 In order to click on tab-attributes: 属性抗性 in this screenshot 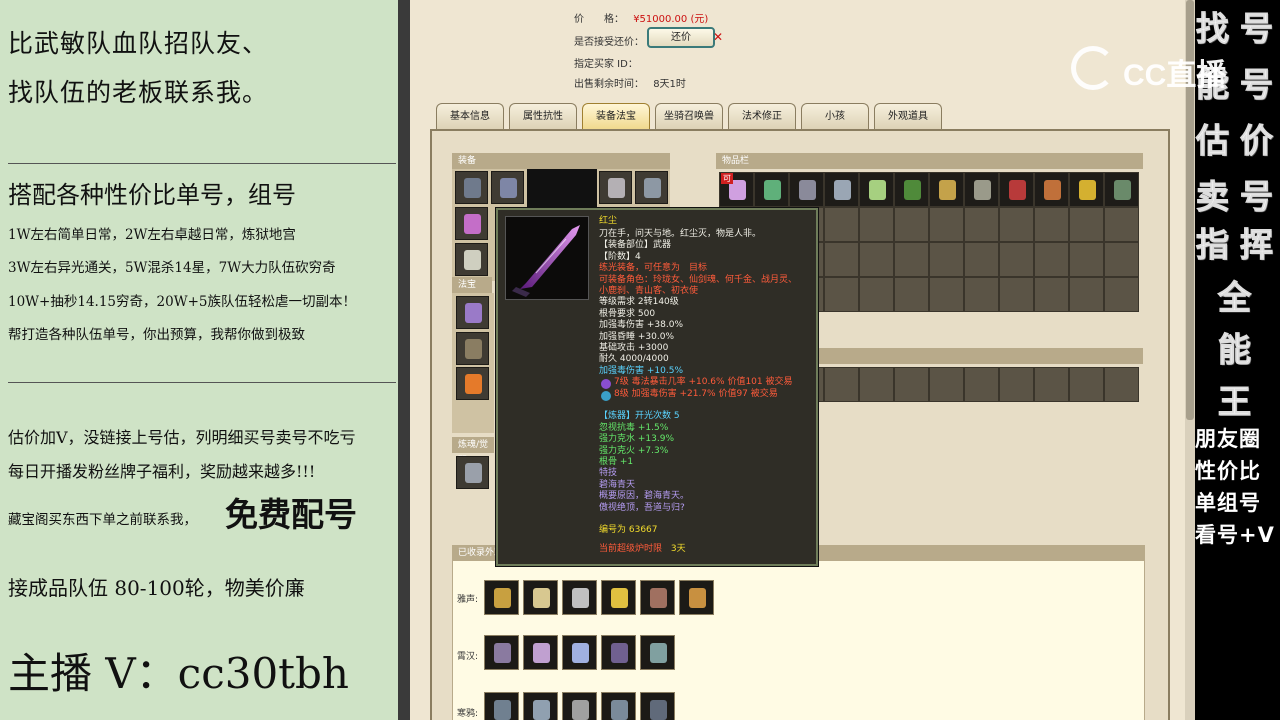, I will do `click(543, 116)`.